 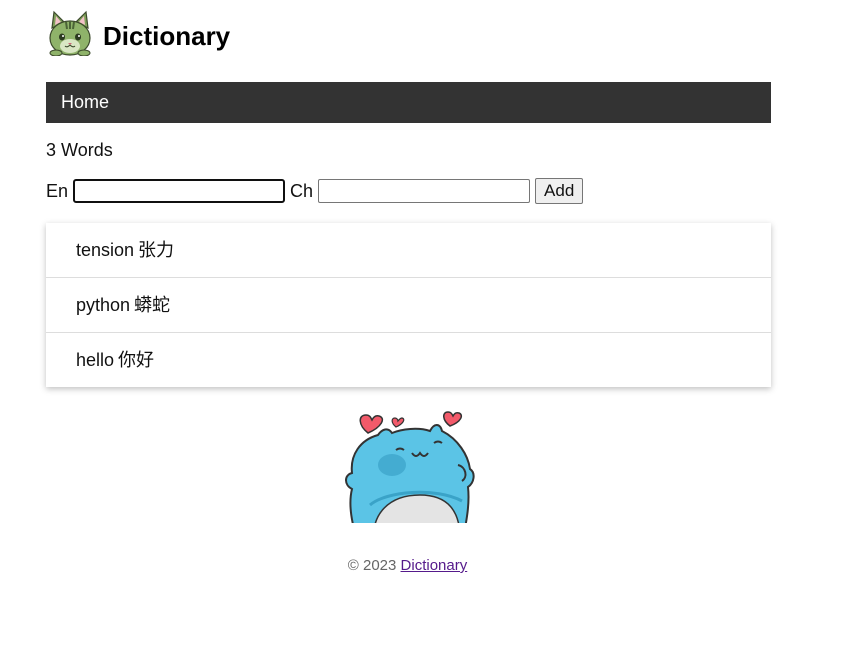 I want to click on cat-logo-icon, so click(x=70, y=33).